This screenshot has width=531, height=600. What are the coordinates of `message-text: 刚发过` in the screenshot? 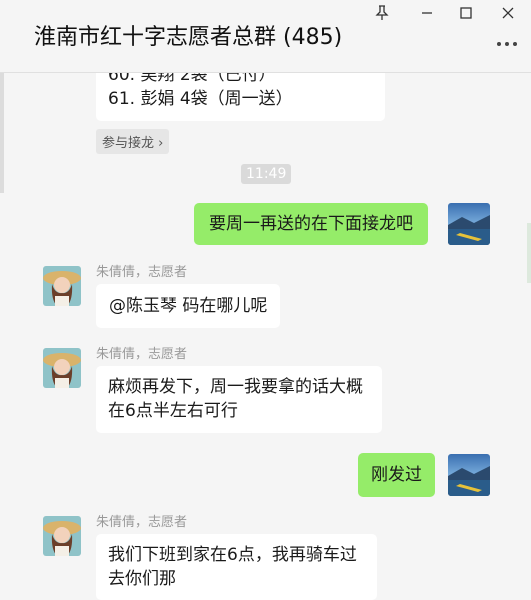 It's located at (396, 474).